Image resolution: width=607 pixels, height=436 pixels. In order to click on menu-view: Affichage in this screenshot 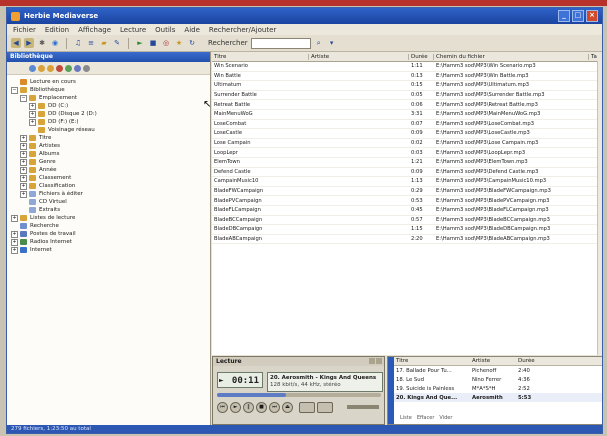, I will do `click(94, 30)`.